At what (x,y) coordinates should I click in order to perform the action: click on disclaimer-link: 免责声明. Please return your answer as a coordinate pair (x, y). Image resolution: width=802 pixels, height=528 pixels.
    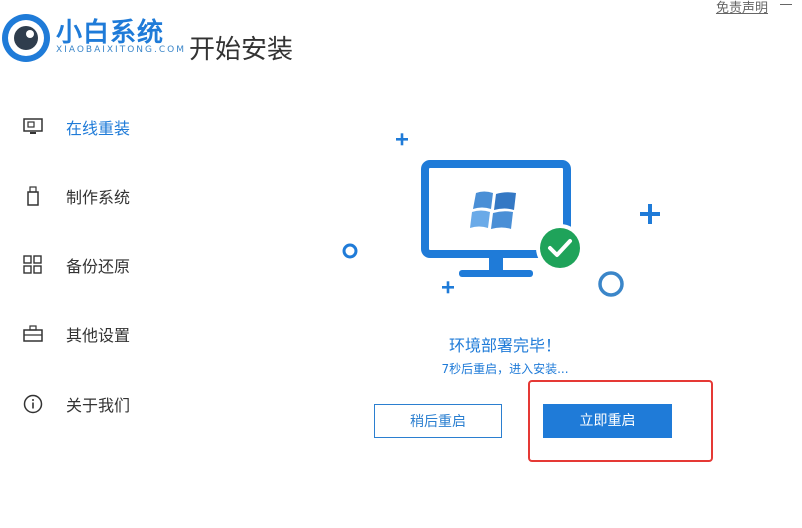
    Looking at the image, I should click on (742, 8).